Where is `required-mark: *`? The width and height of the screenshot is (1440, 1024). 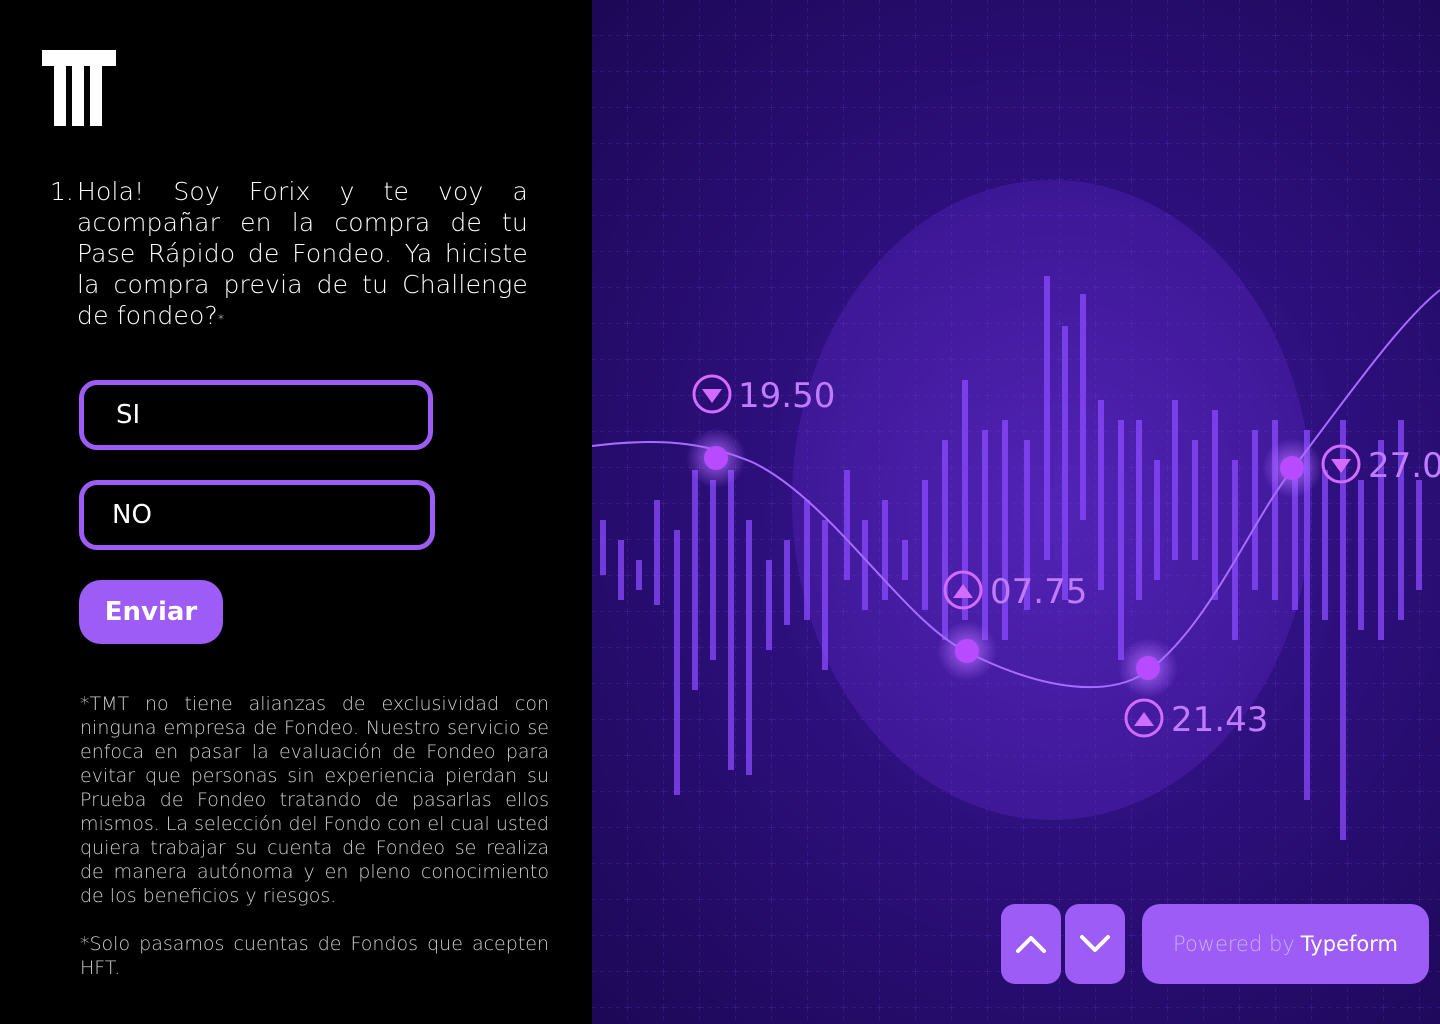 required-mark: * is located at coordinates (221, 319).